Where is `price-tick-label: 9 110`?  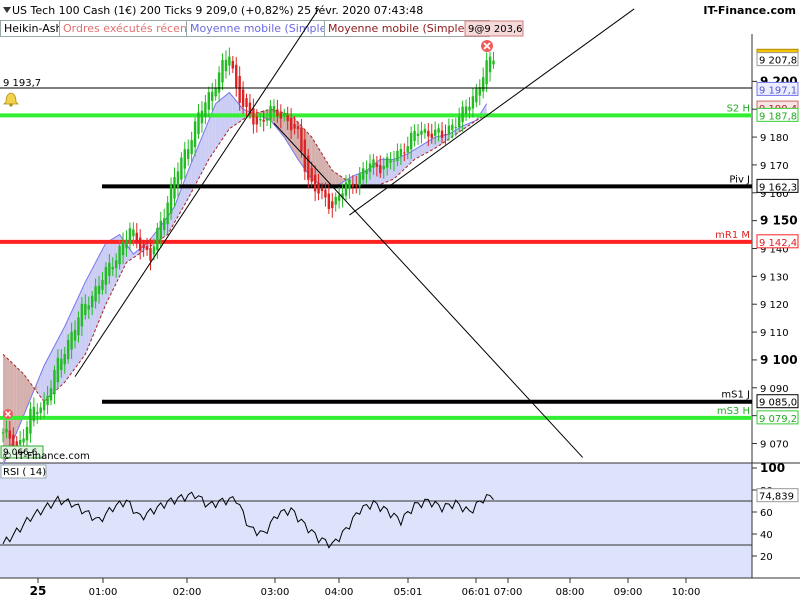 price-tick-label: 9 110 is located at coordinates (774, 333).